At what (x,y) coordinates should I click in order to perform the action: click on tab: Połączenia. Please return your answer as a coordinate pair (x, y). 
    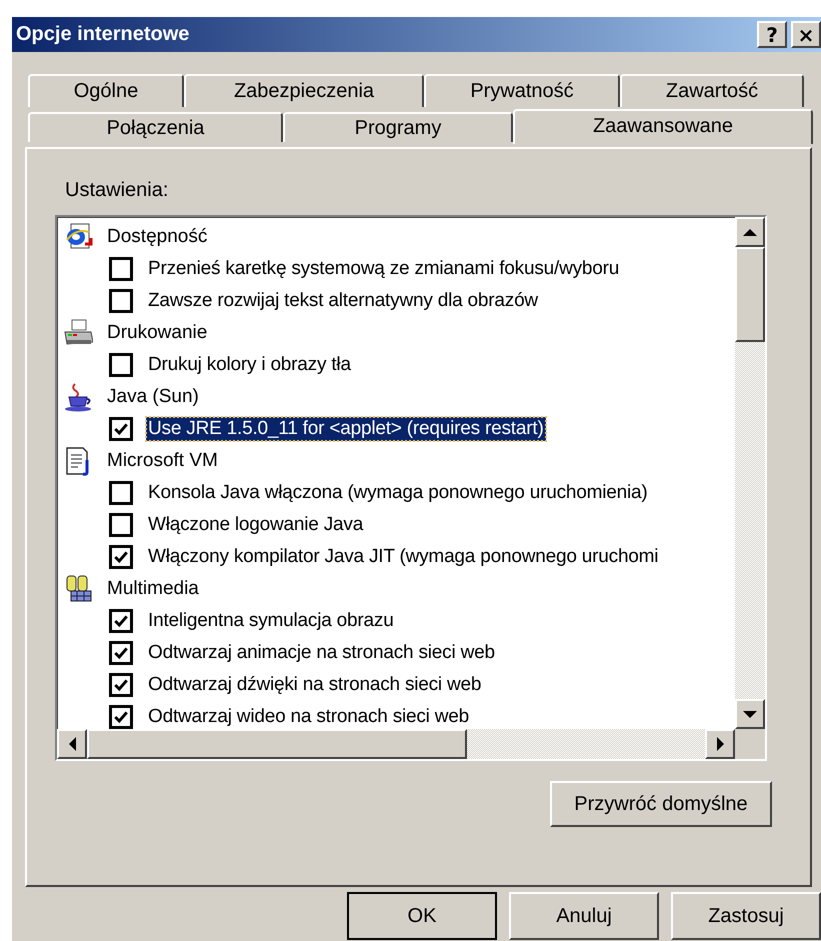
    Looking at the image, I should click on (155, 127).